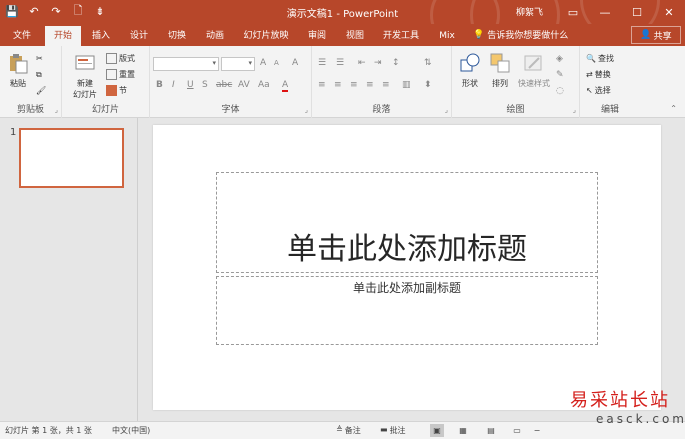  What do you see at coordinates (646, 35) in the screenshot?
I see `person-icon: 👤` at bounding box center [646, 35].